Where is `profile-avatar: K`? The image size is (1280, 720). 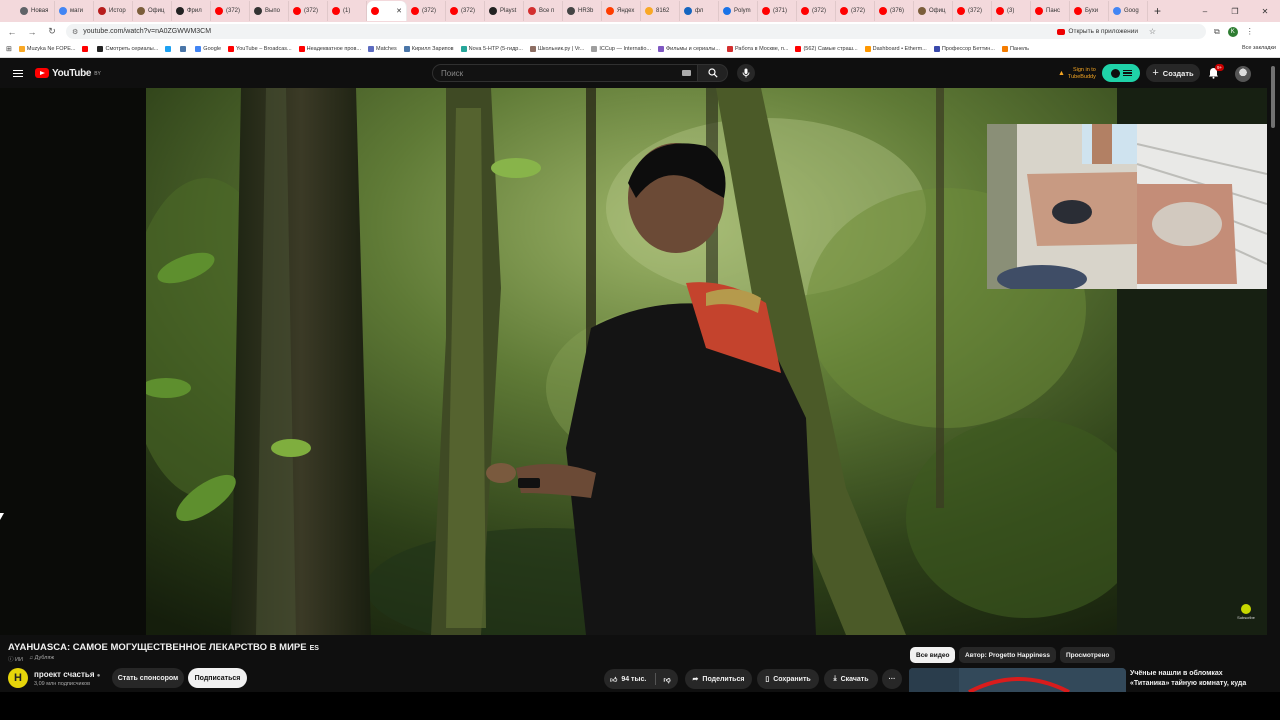 profile-avatar: K is located at coordinates (1232, 31).